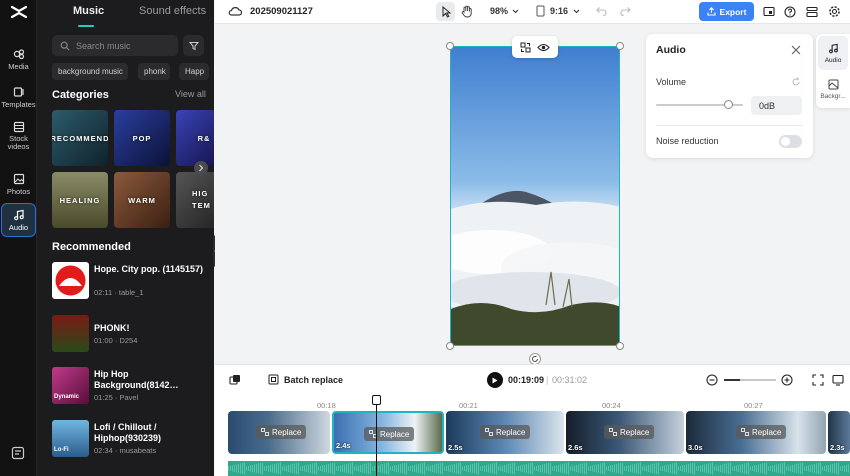 The width and height of the screenshot is (850, 476). I want to click on filter-button, so click(193, 45).